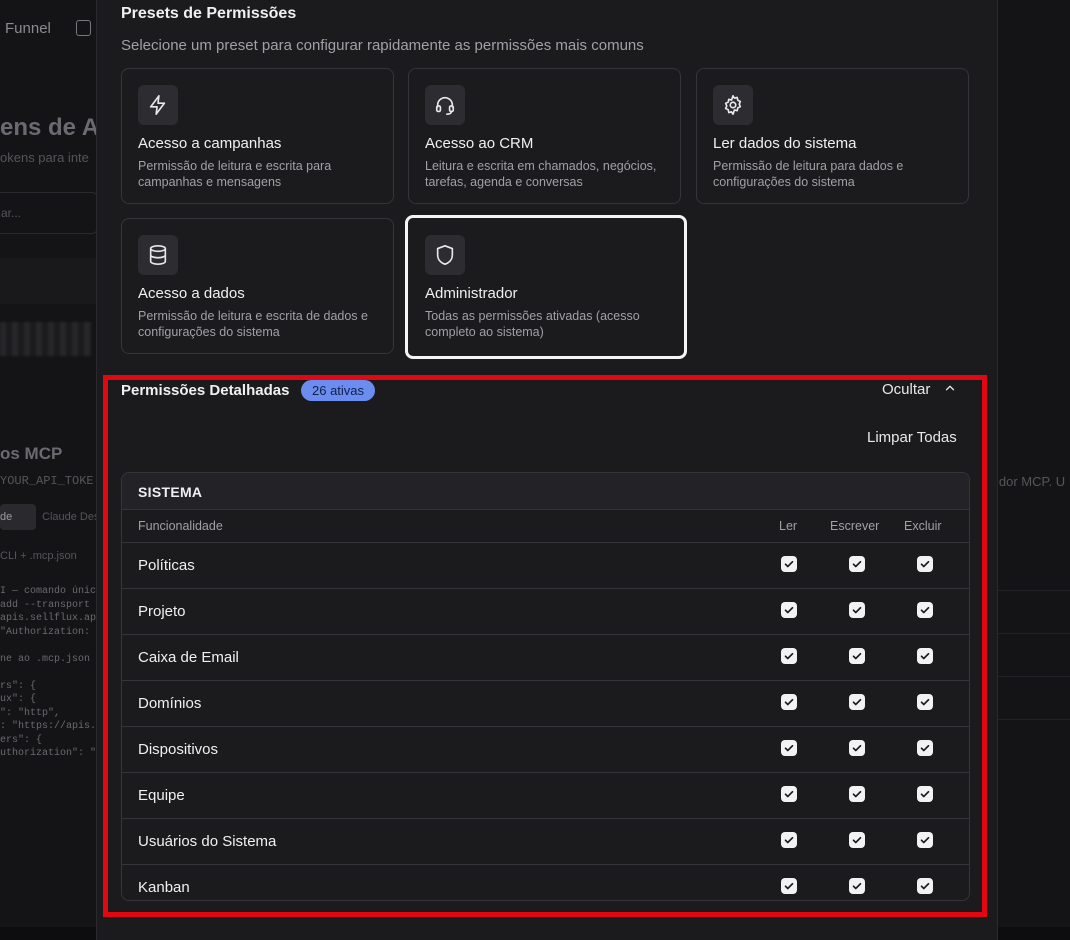 The height and width of the screenshot is (940, 1070). Describe the element at coordinates (923, 526) in the screenshot. I see `col-delete: Excluir` at that location.